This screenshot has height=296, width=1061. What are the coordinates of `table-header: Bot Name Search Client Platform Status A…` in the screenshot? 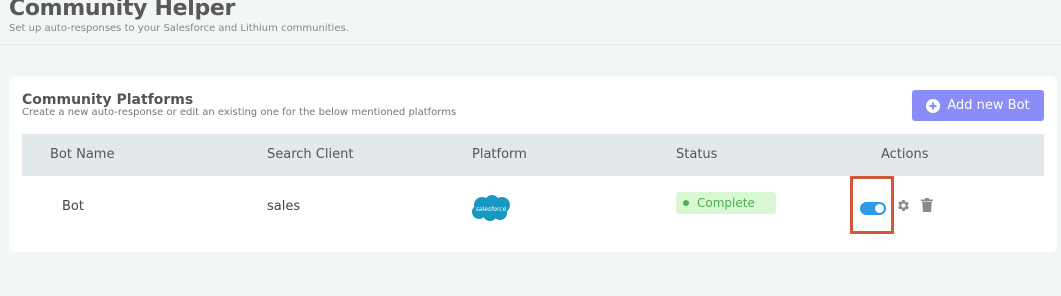 It's located at (533, 155).